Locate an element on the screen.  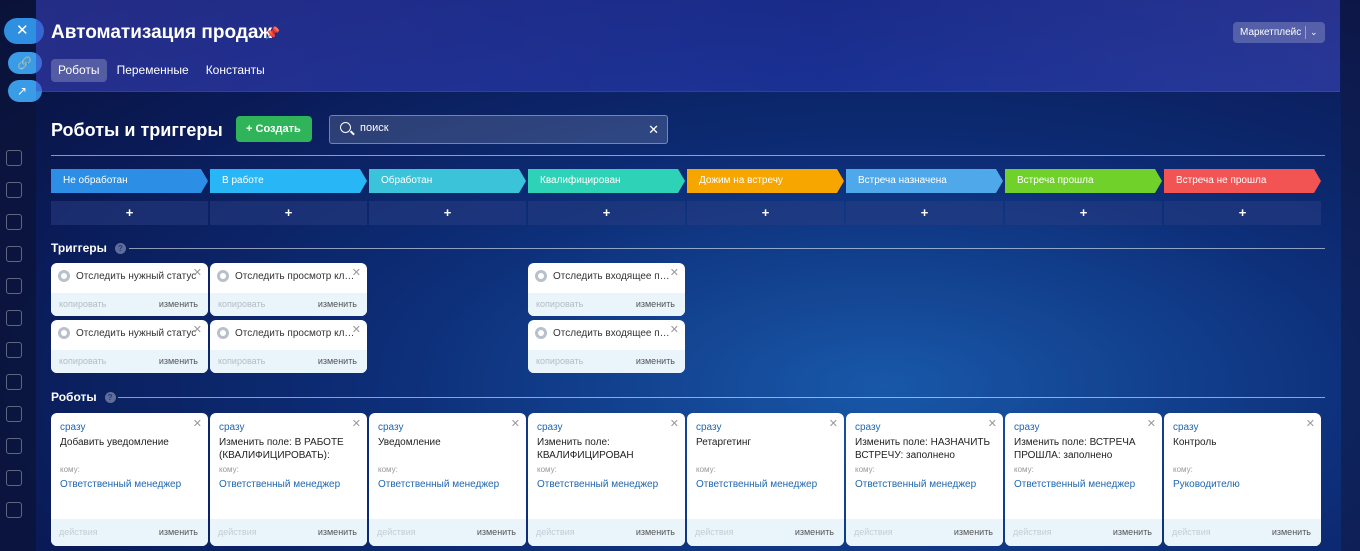
stage-header: Встреча прошла is located at coordinates (1083, 181).